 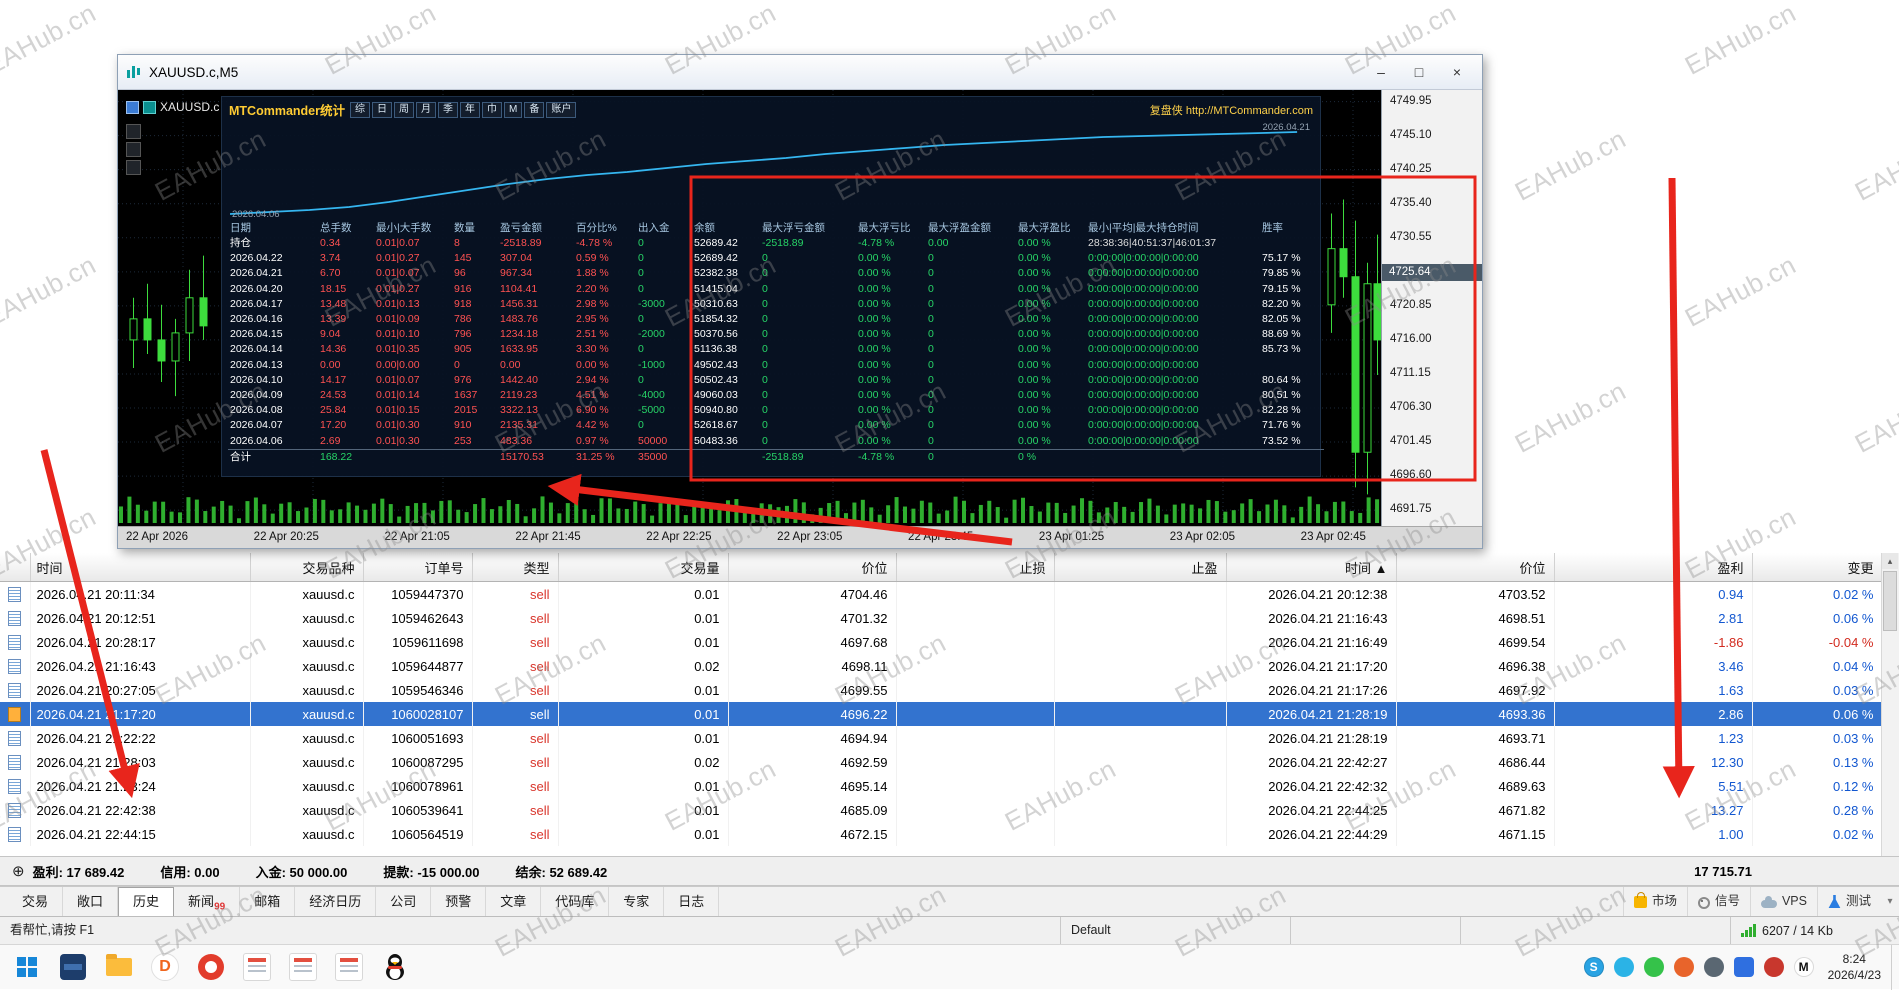 I want to click on history-col-header: 类型, so click(x=515, y=567).